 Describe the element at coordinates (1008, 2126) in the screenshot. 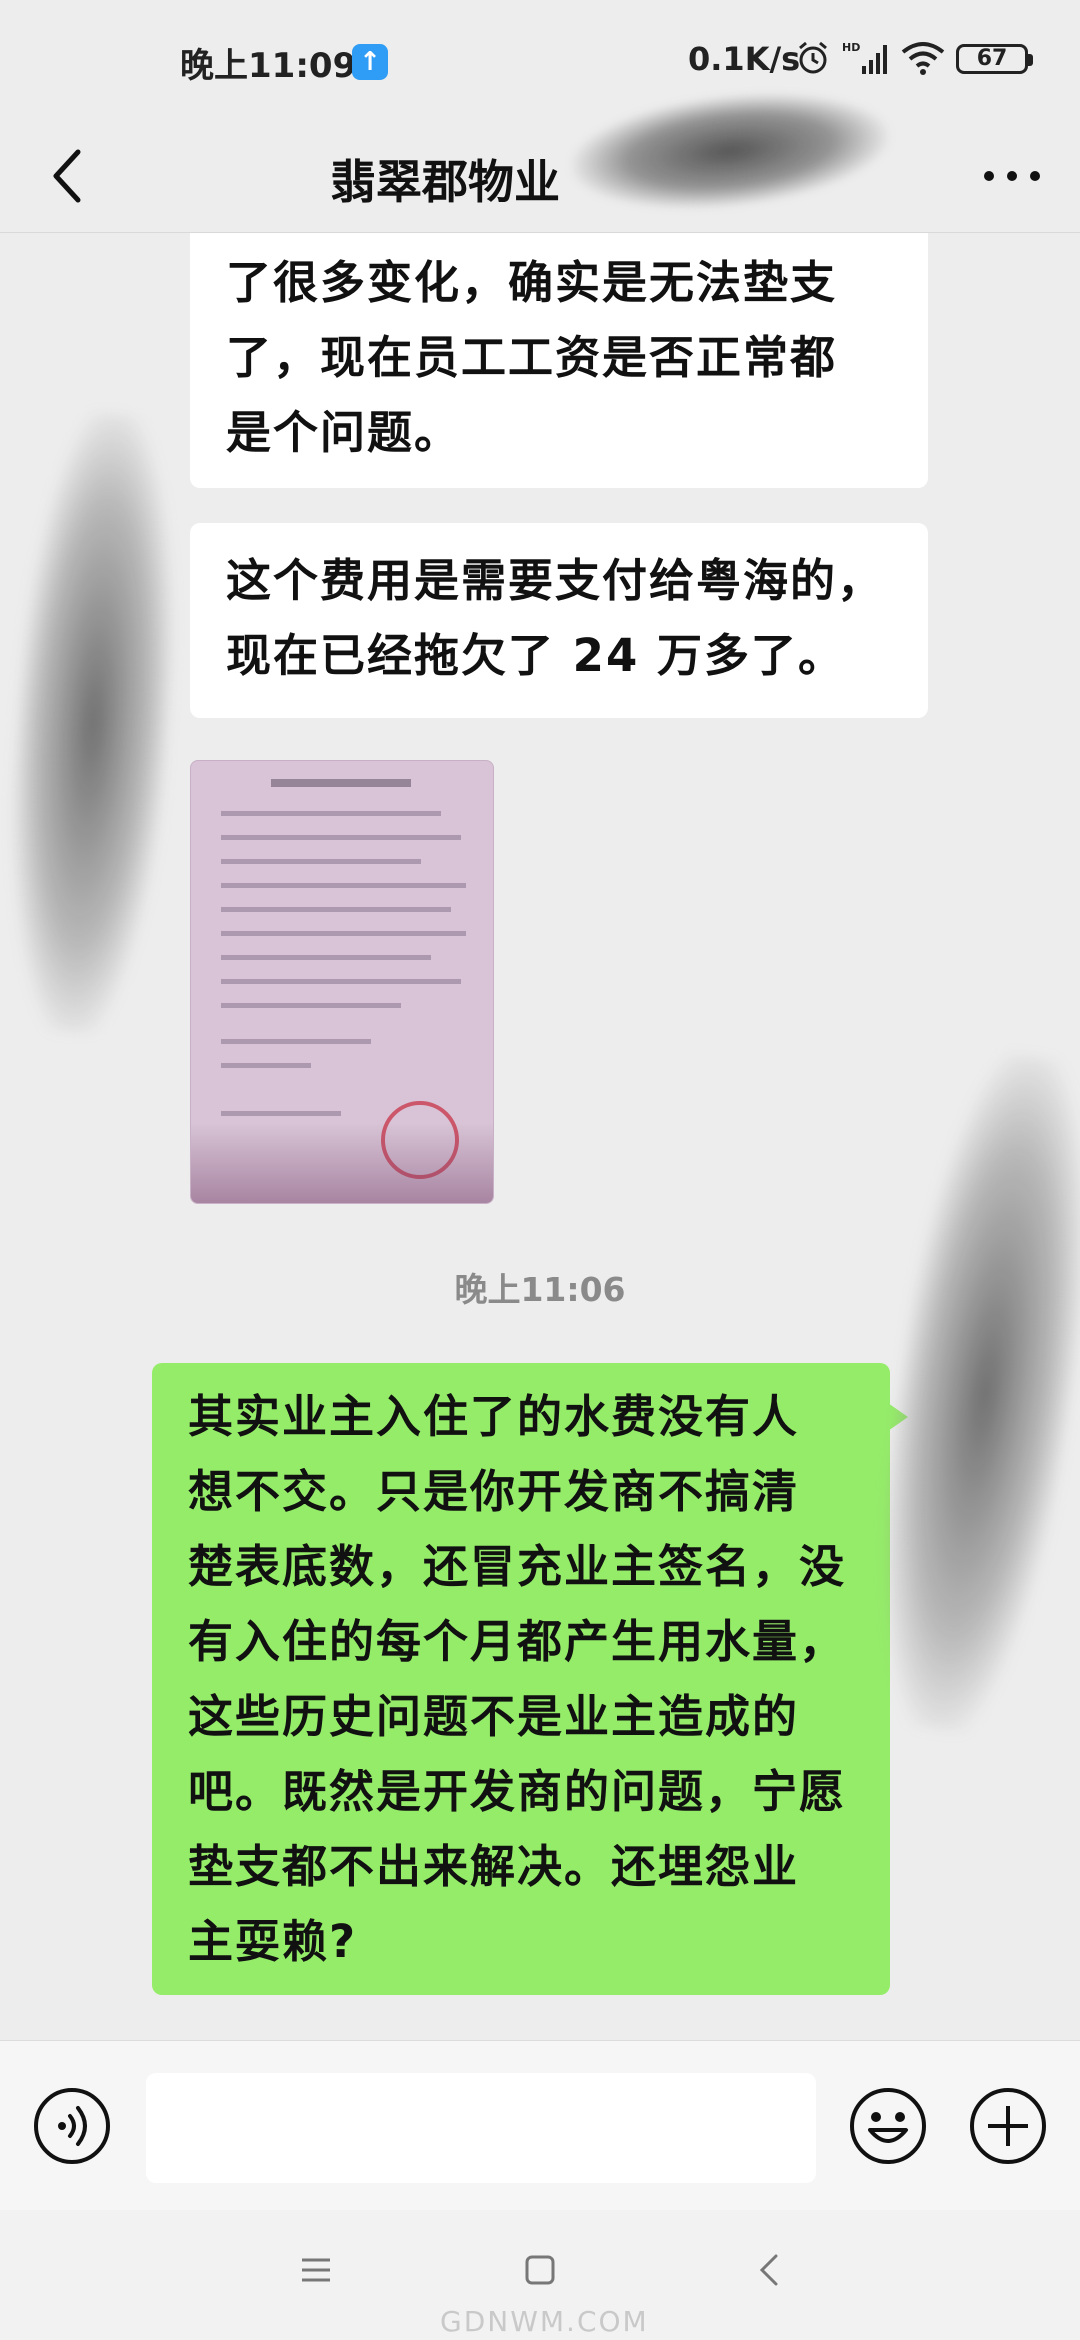

I see `plus-icon` at that location.